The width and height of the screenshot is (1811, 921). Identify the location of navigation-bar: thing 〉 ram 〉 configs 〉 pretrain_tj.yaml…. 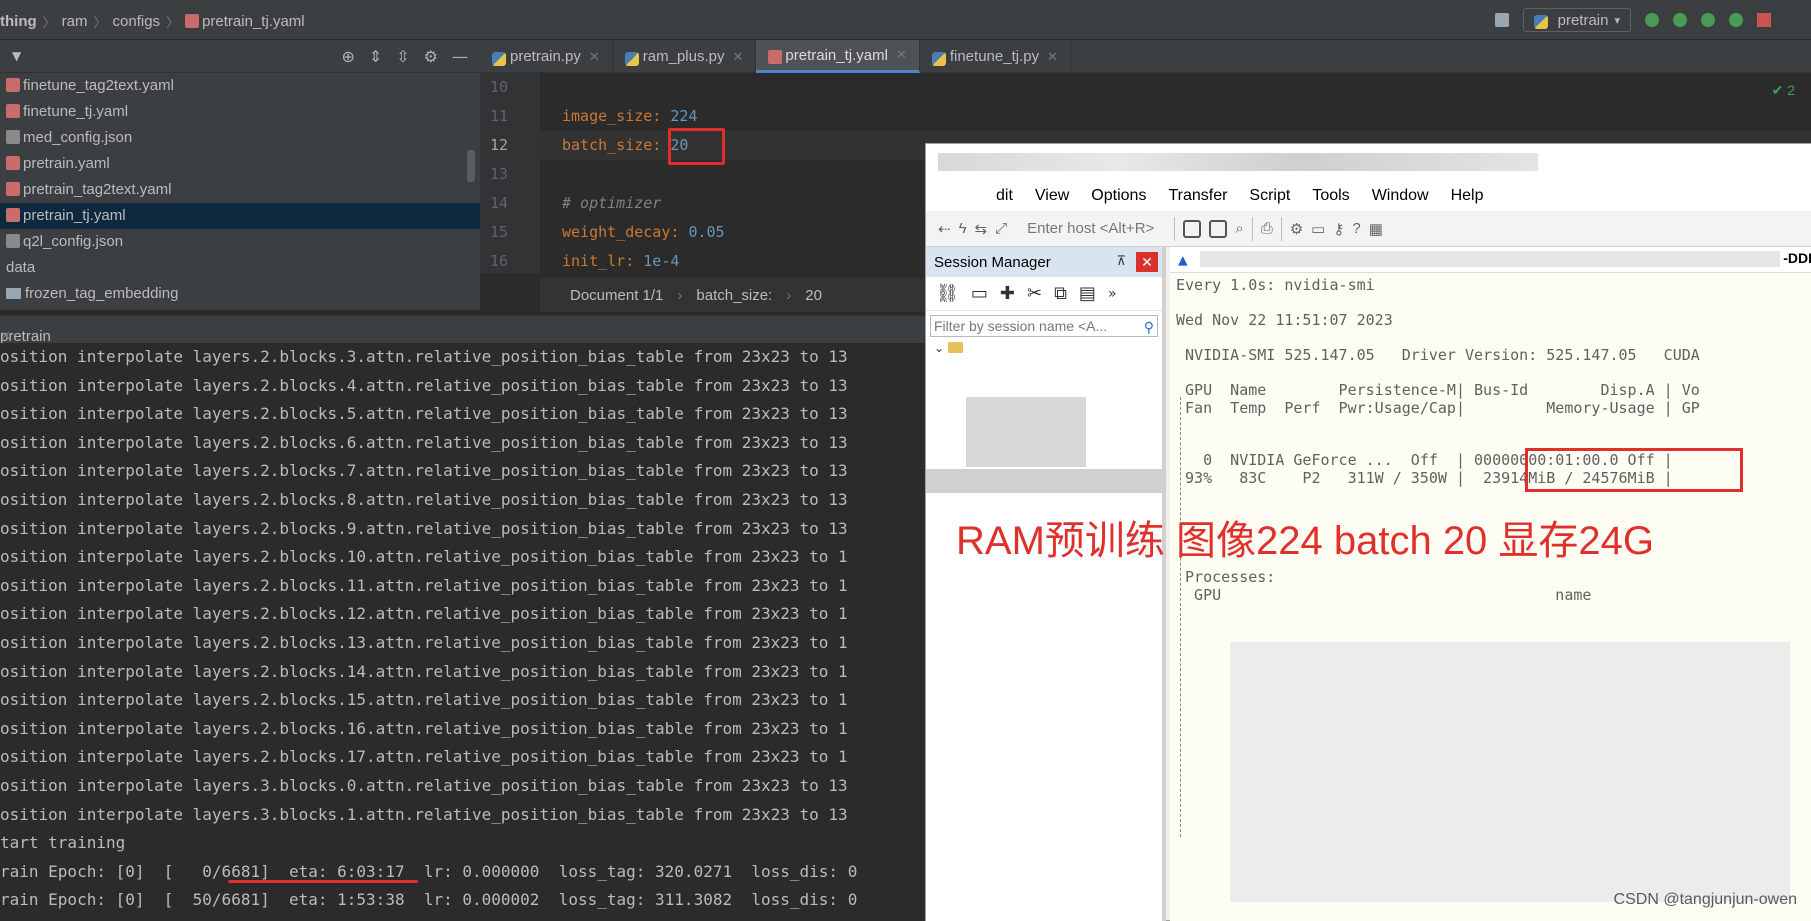
(905, 20).